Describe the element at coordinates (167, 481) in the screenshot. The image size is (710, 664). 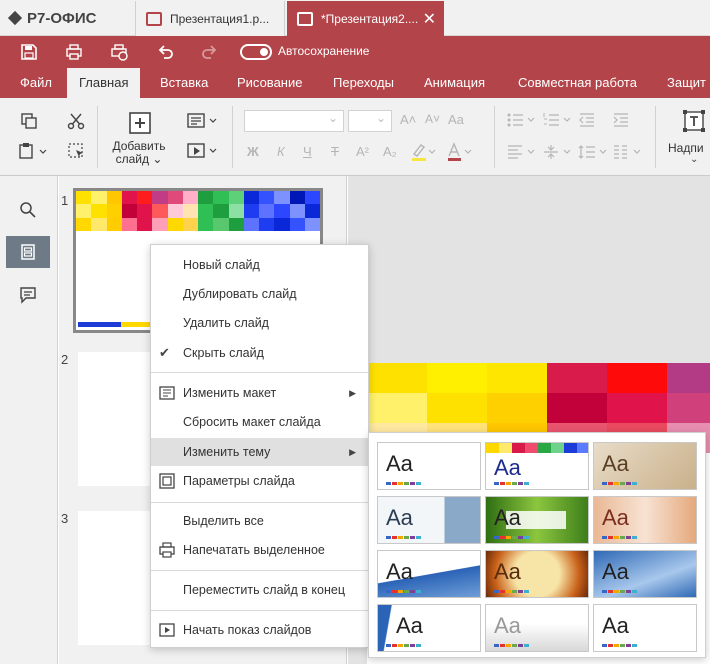
I see `slide-settings-icon` at that location.